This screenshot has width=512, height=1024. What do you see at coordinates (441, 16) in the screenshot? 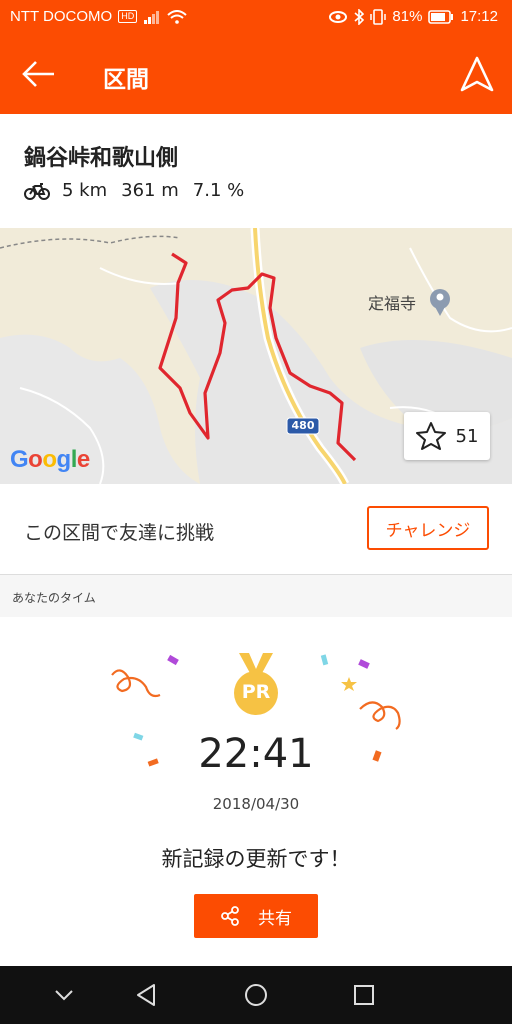
I see `battery-icon` at bounding box center [441, 16].